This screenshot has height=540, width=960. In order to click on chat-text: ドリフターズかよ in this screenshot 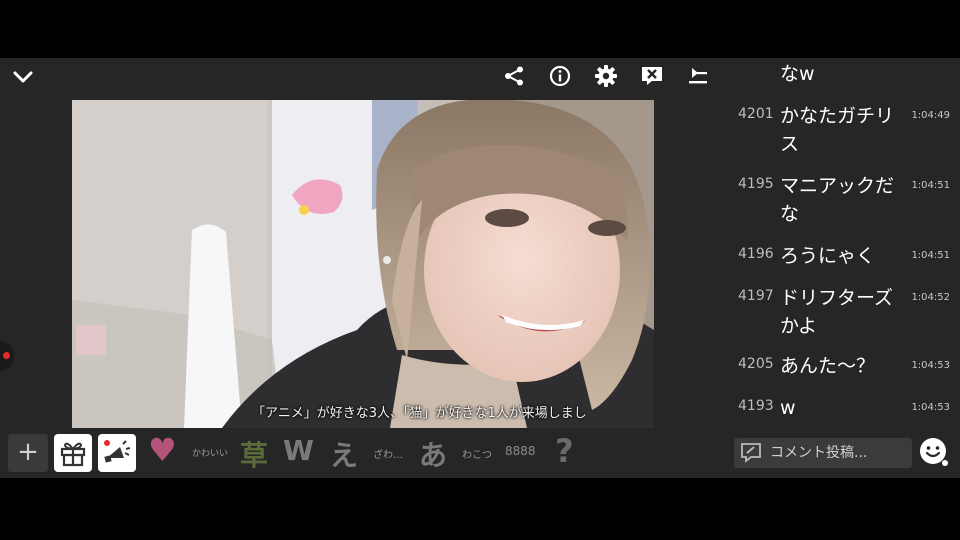, I will do `click(837, 312)`.